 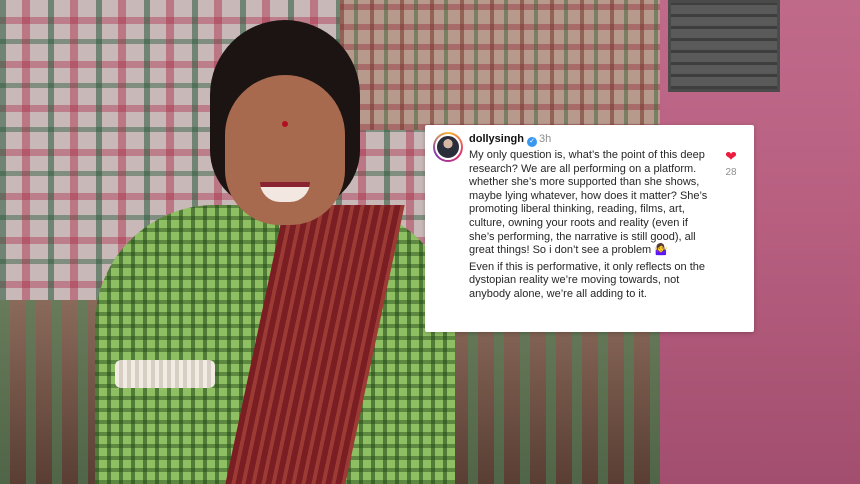 I want to click on comment-meta: dollysingh ✓ 3h, so click(x=510, y=140).